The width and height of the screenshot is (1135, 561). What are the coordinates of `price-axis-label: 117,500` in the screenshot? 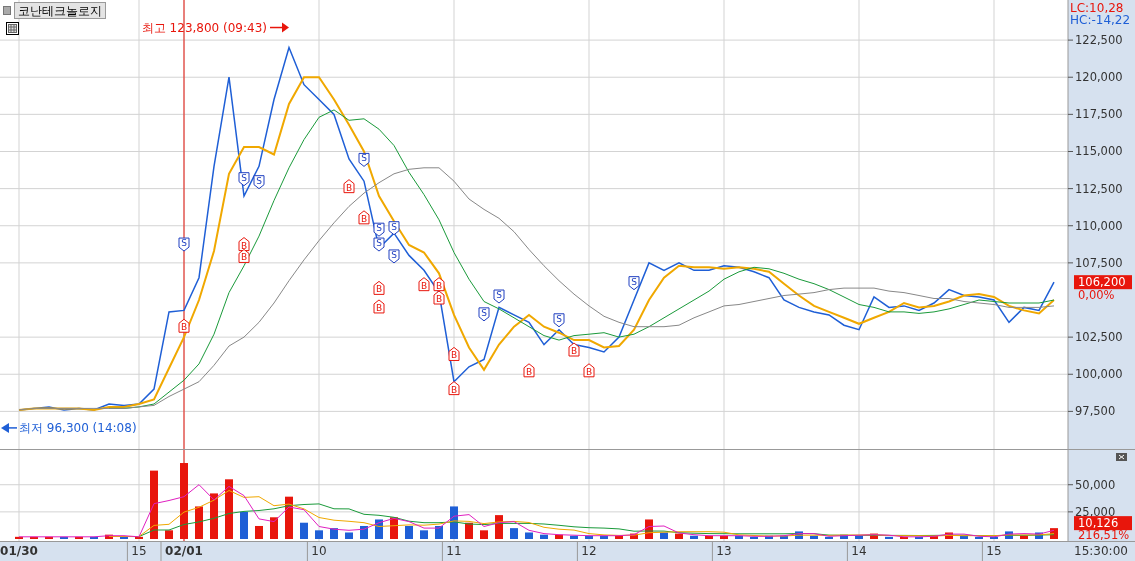 It's located at (1099, 114).